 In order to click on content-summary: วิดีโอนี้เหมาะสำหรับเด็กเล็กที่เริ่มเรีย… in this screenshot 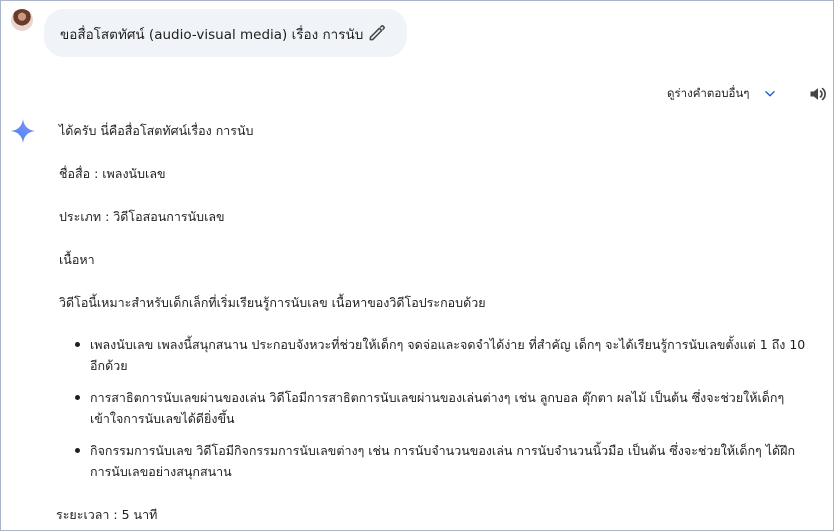, I will do `click(272, 302)`.